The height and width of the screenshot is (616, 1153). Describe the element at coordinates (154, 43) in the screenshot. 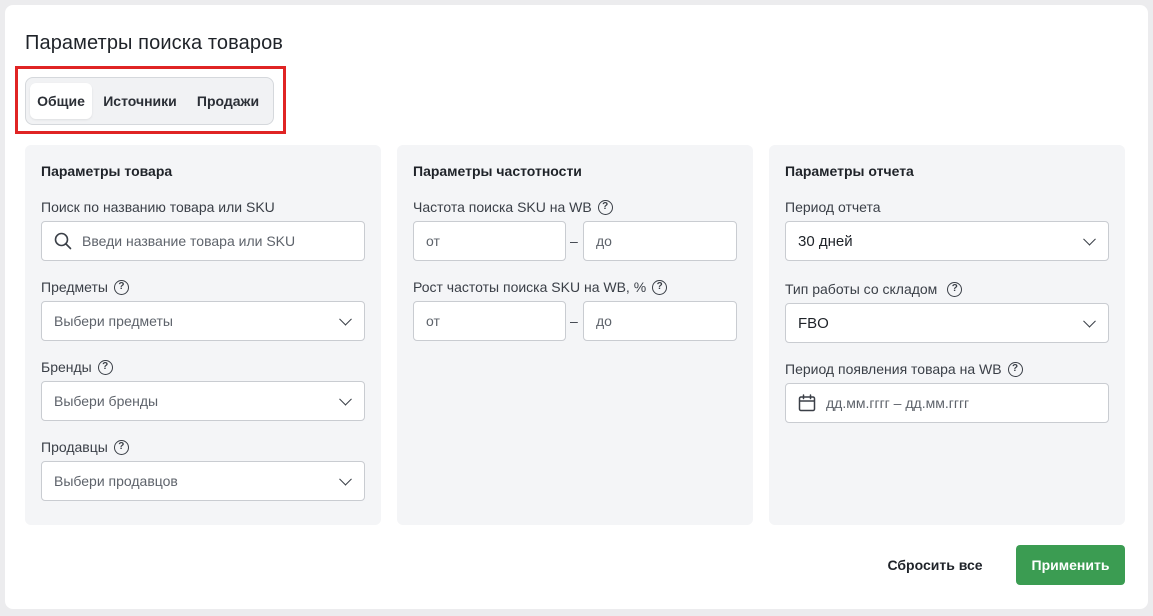

I see `page-title: Параметры поиска товаров` at that location.